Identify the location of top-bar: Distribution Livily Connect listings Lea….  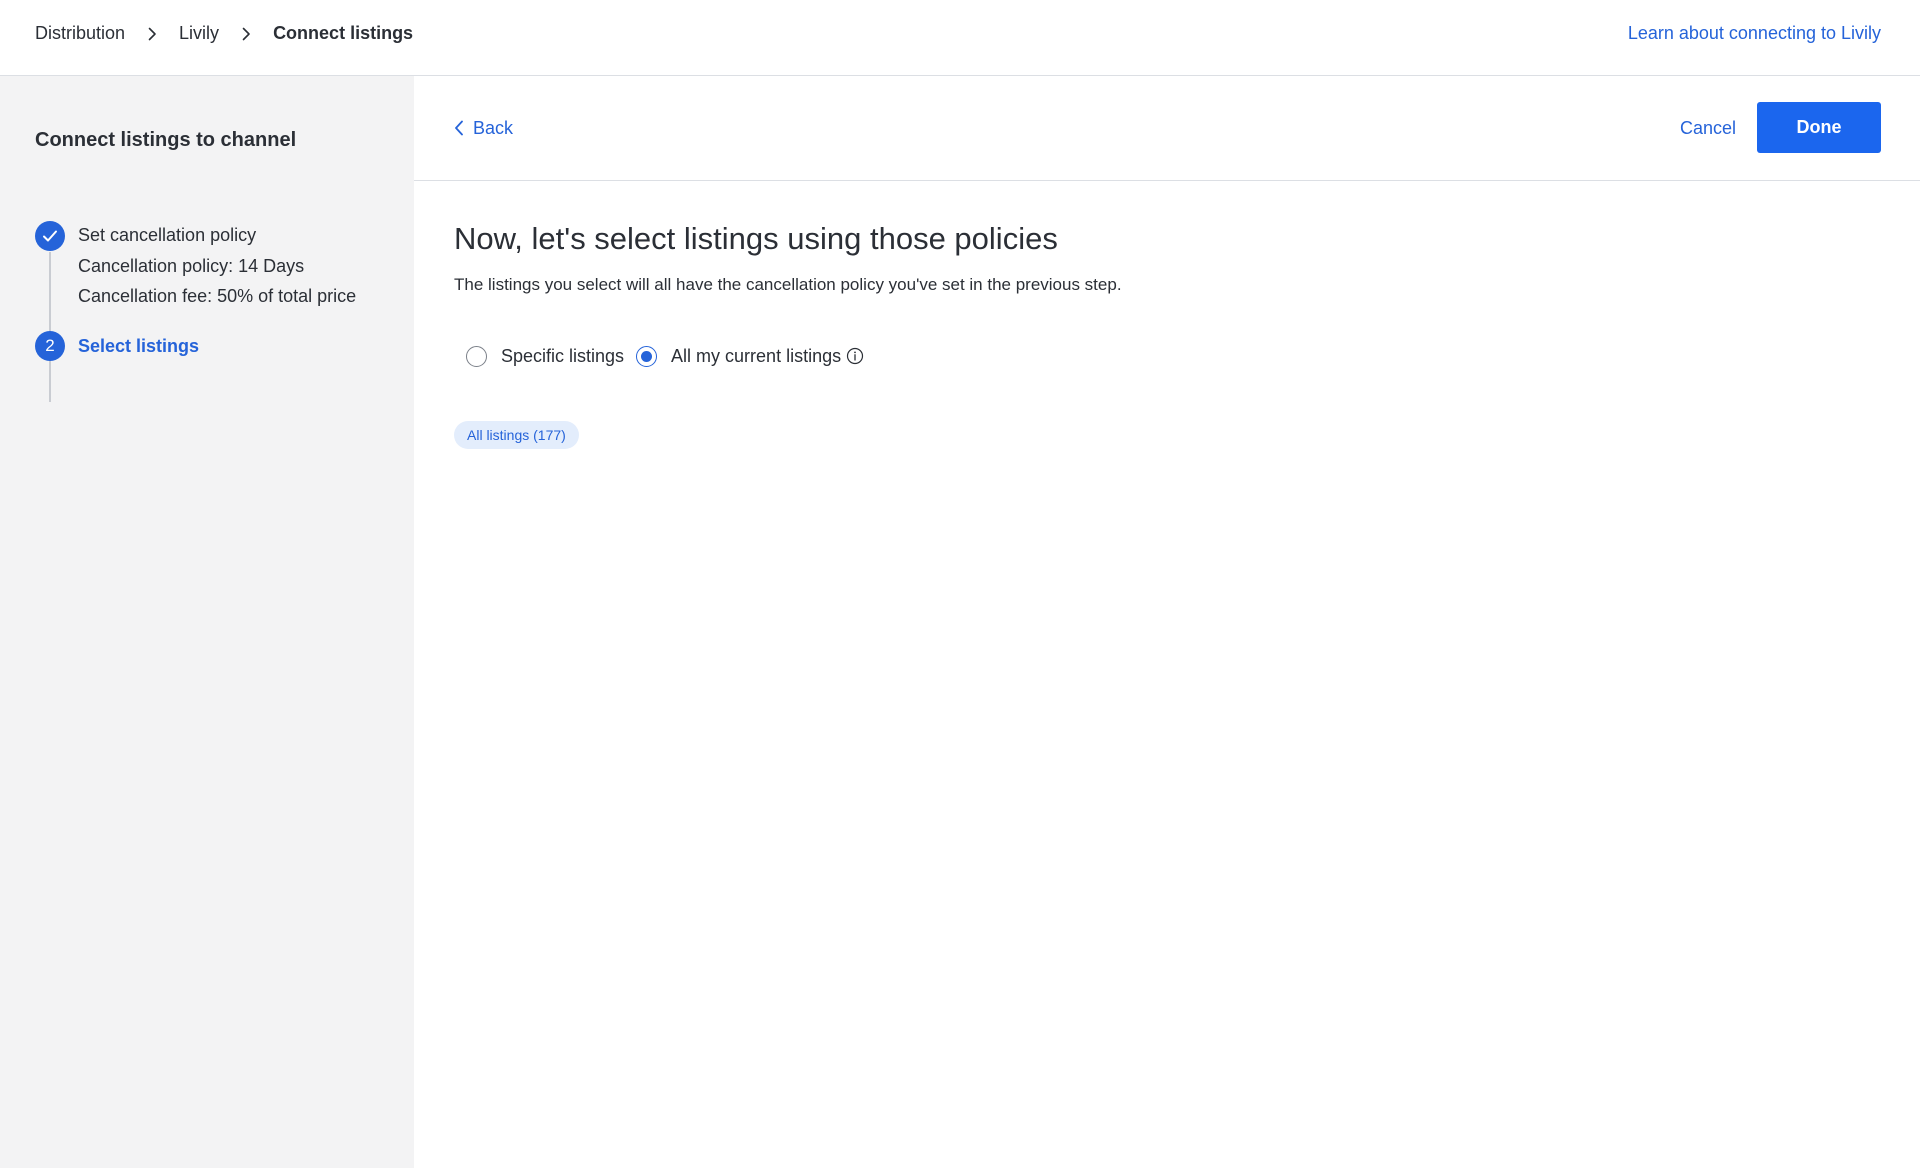
(960, 38).